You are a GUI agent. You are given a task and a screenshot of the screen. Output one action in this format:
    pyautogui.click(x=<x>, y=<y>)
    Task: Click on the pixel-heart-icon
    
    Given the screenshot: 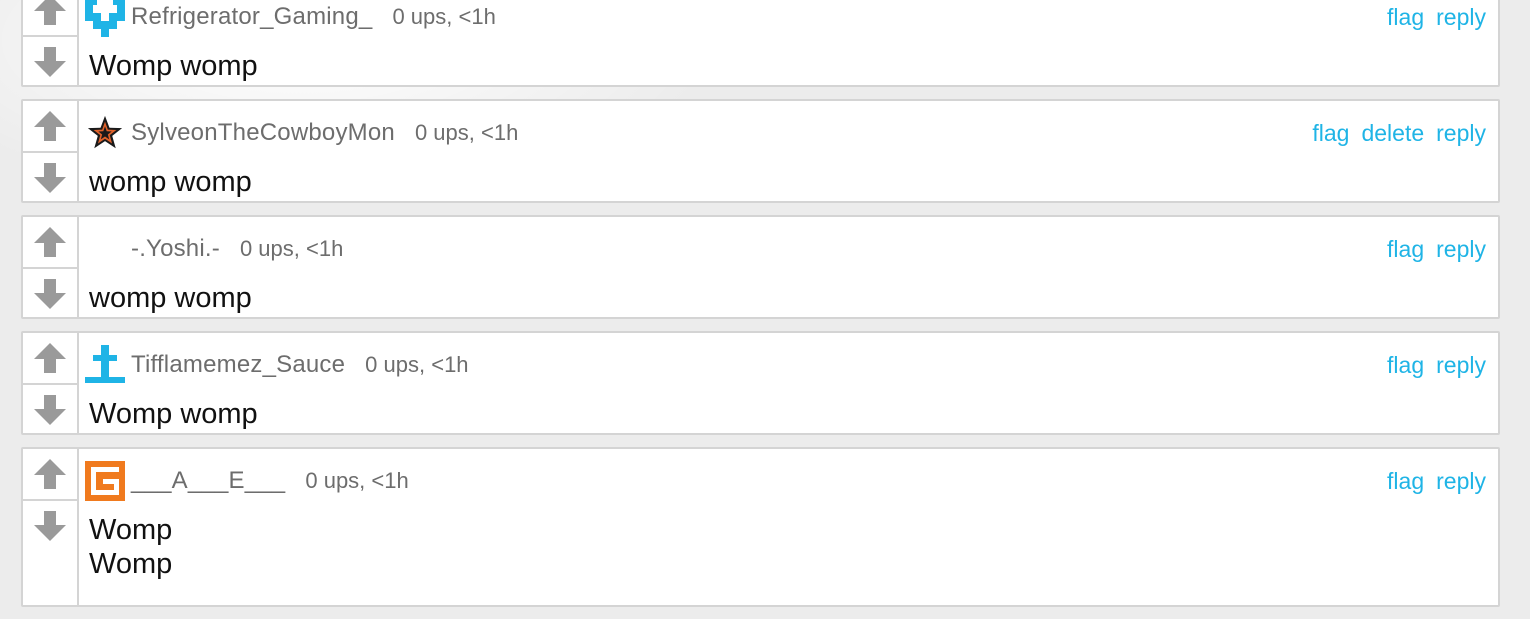 What is the action you would take?
    pyautogui.click(x=105, y=18)
    